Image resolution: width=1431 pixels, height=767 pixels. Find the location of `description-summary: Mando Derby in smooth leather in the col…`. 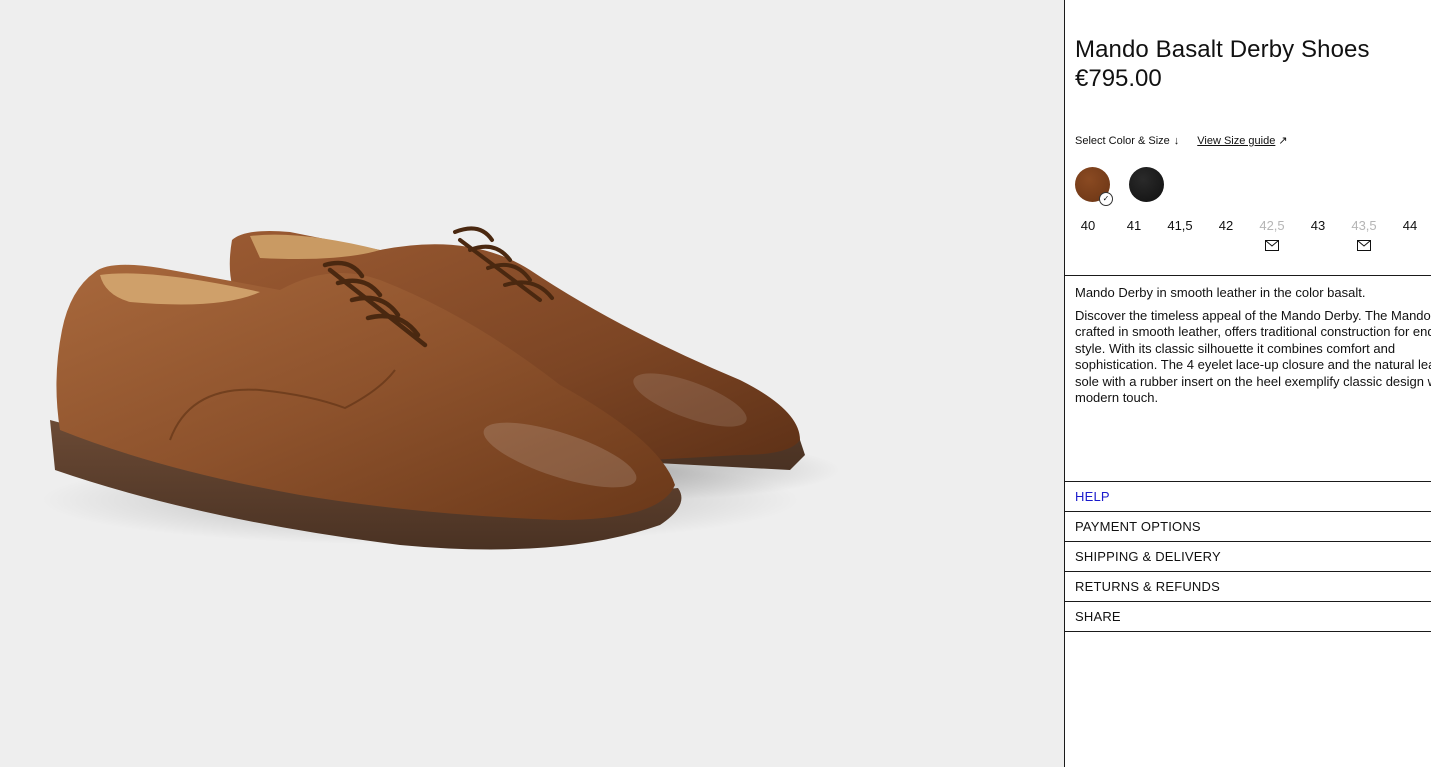

description-summary: Mando Derby in smooth leather in the col… is located at coordinates (1220, 292).